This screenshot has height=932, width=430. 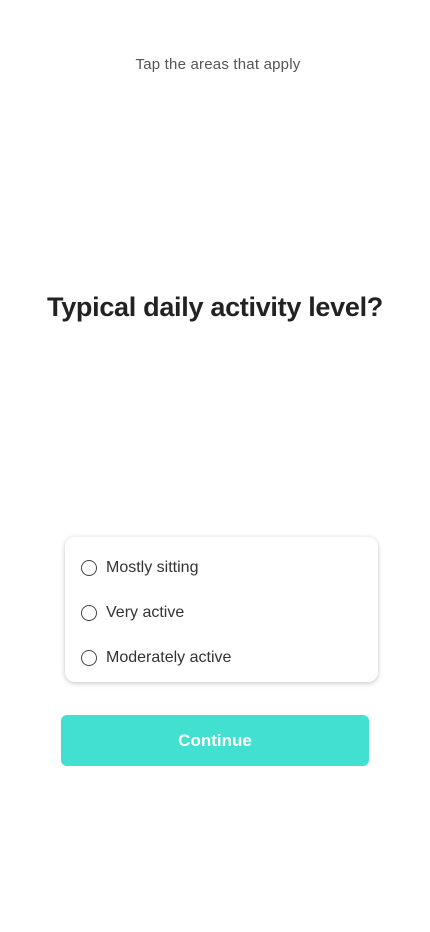 I want to click on option-label: Very active, so click(x=145, y=612).